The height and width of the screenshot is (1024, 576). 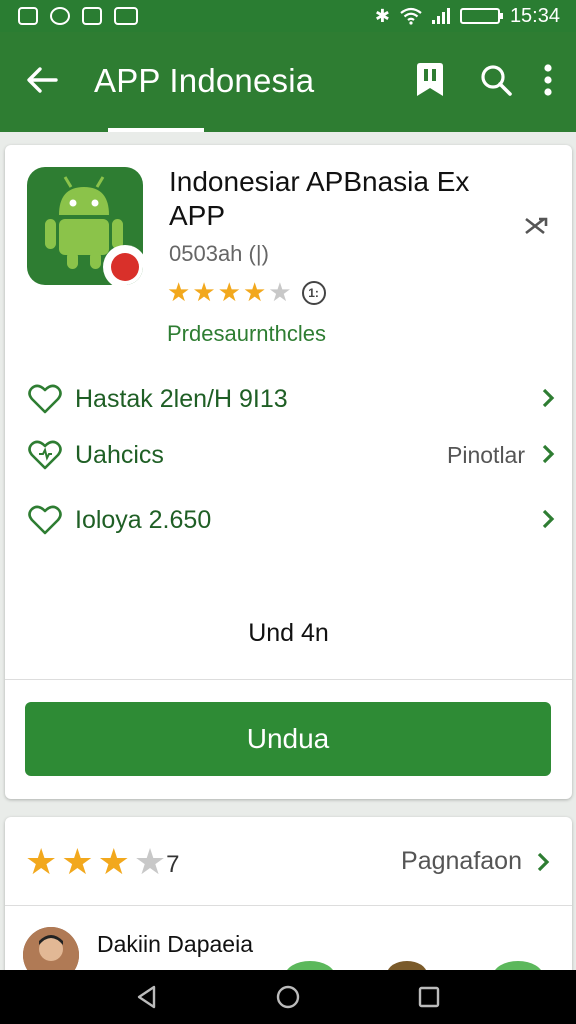 I want to click on notification-icons, so click(x=78, y=16).